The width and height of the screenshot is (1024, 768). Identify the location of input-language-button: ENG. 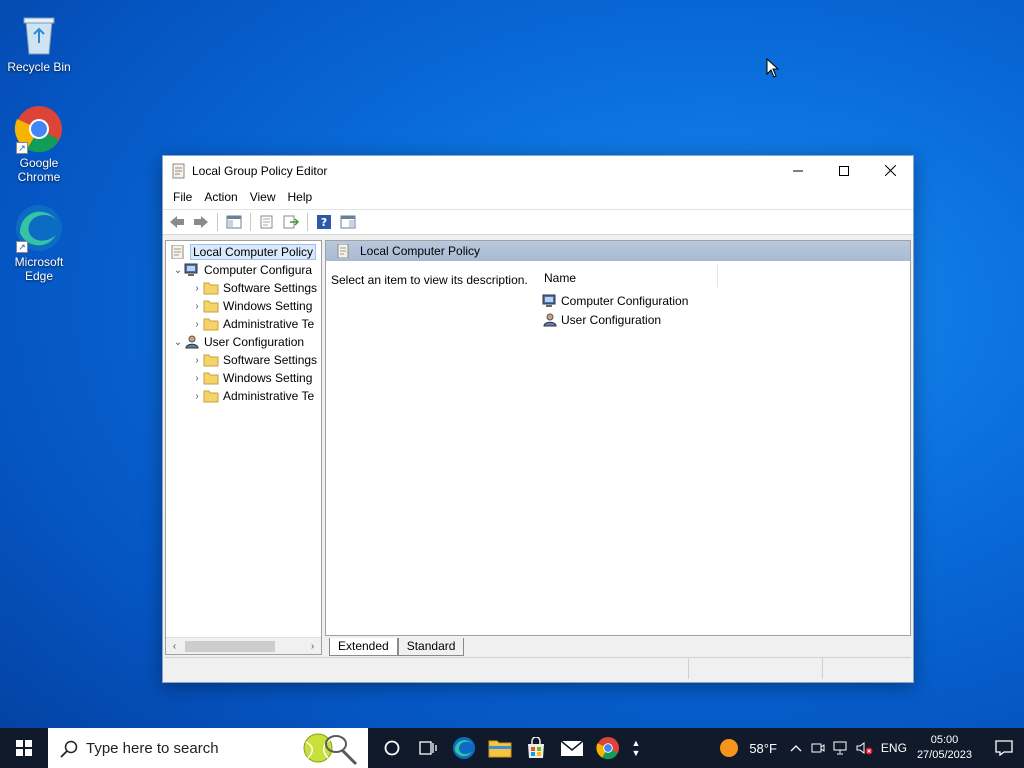
(894, 748).